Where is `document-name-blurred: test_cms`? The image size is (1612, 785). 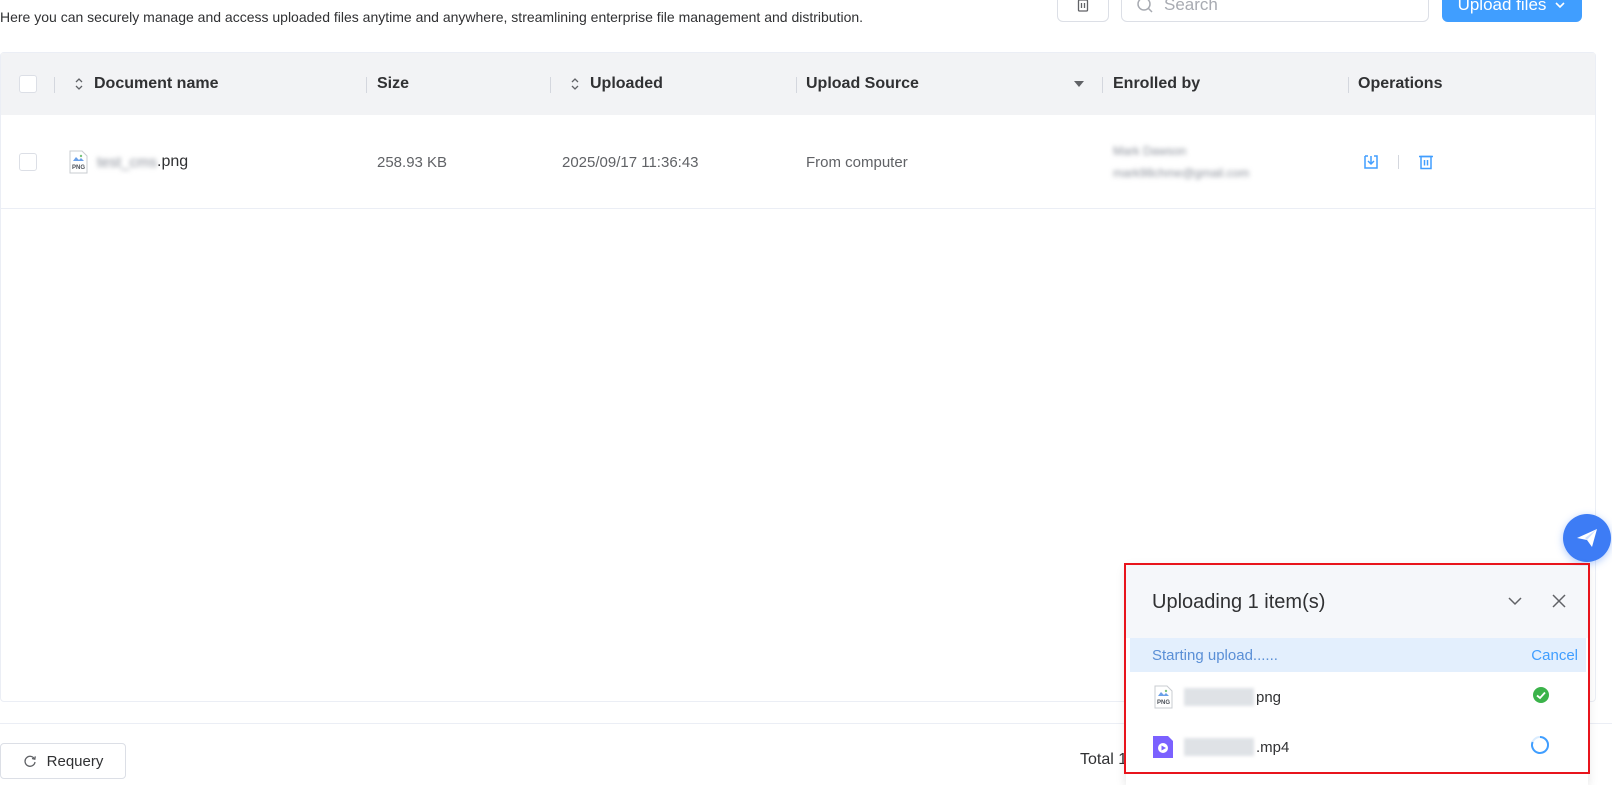 document-name-blurred: test_cms is located at coordinates (127, 162).